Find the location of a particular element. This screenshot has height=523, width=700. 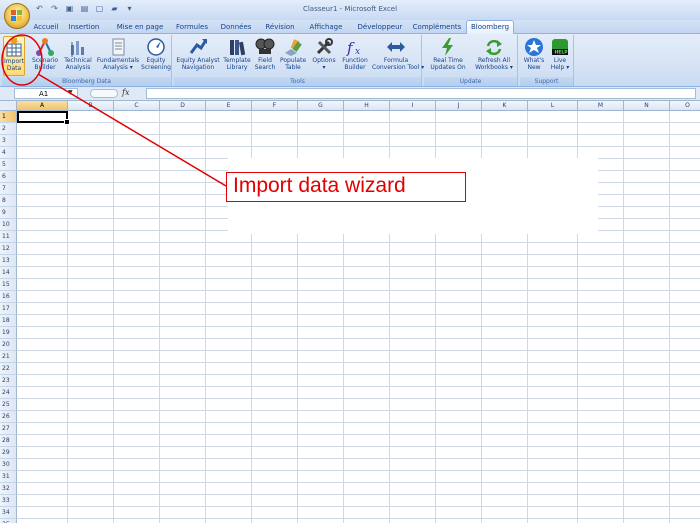

tab-insertion: Insertion is located at coordinates (84, 27).